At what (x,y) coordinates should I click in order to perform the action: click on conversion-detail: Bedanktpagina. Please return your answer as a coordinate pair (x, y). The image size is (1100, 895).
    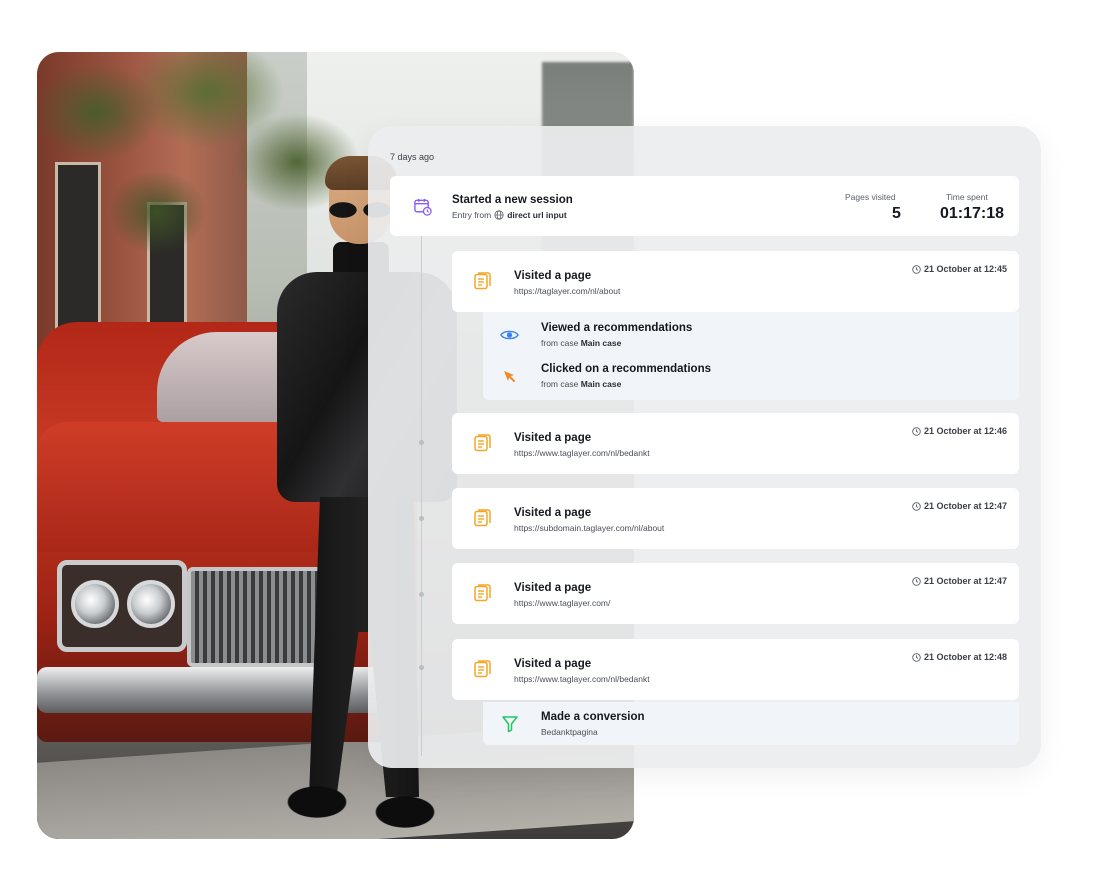
    Looking at the image, I should click on (569, 732).